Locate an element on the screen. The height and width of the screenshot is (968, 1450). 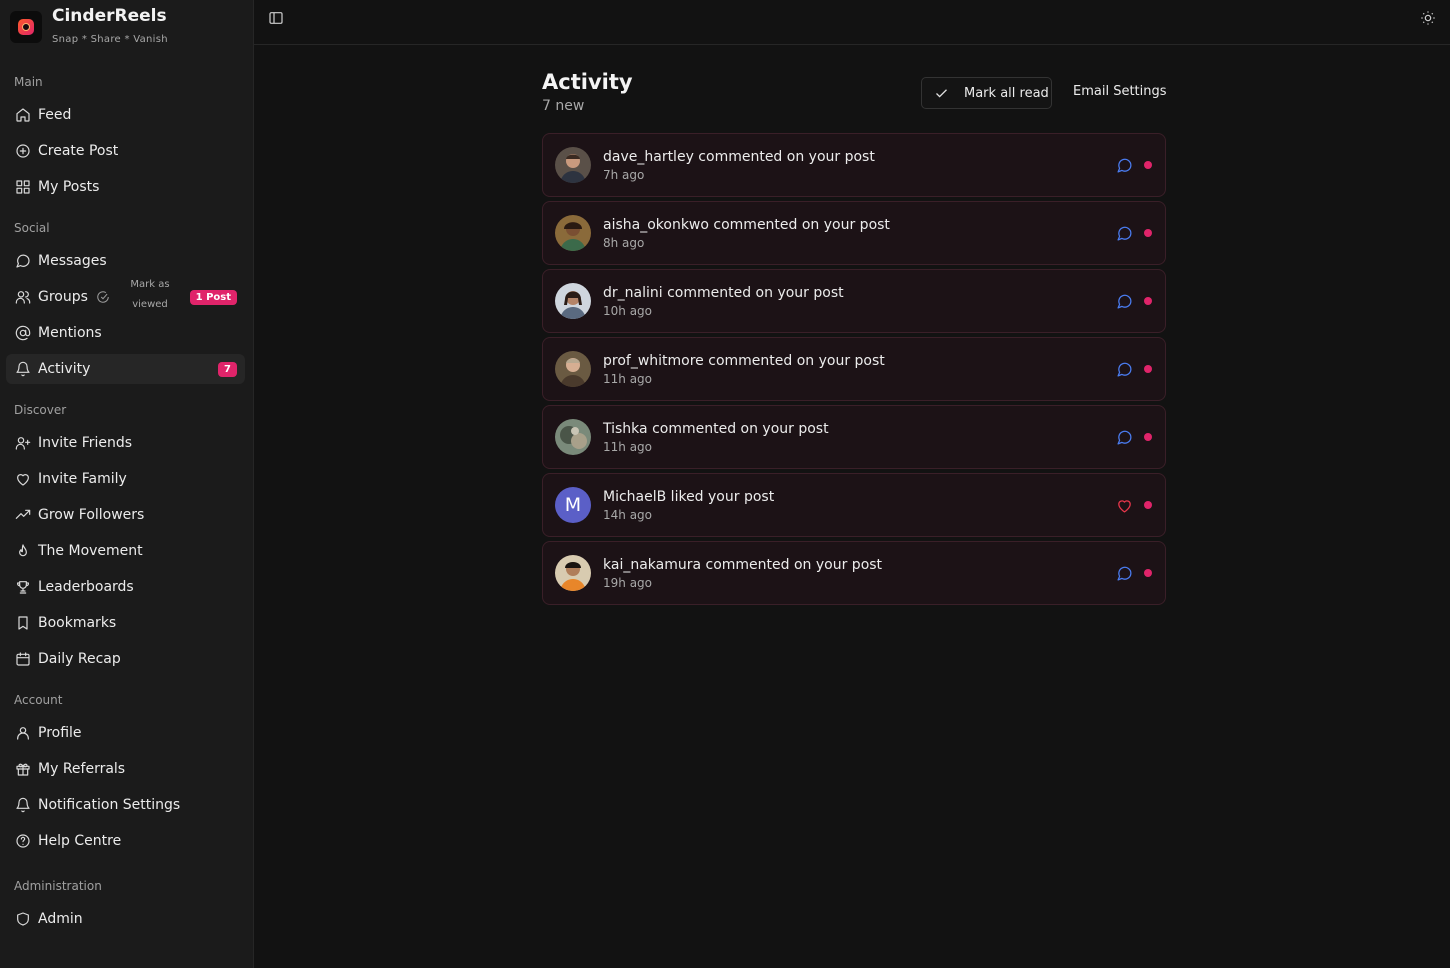
sidebar-item-label: My Referrals is located at coordinates (82, 769).